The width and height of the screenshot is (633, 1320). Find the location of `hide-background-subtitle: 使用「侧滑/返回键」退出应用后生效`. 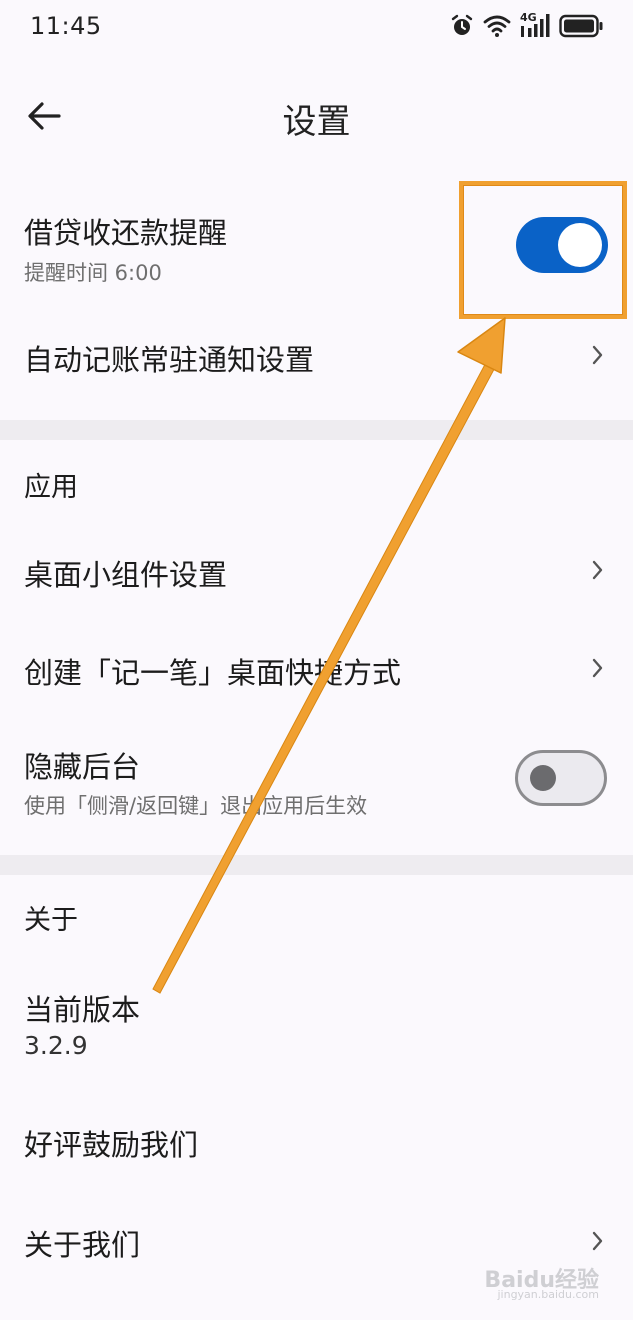

hide-background-subtitle: 使用「侧滑/返回键」退出应用后生效 is located at coordinates (196, 806).